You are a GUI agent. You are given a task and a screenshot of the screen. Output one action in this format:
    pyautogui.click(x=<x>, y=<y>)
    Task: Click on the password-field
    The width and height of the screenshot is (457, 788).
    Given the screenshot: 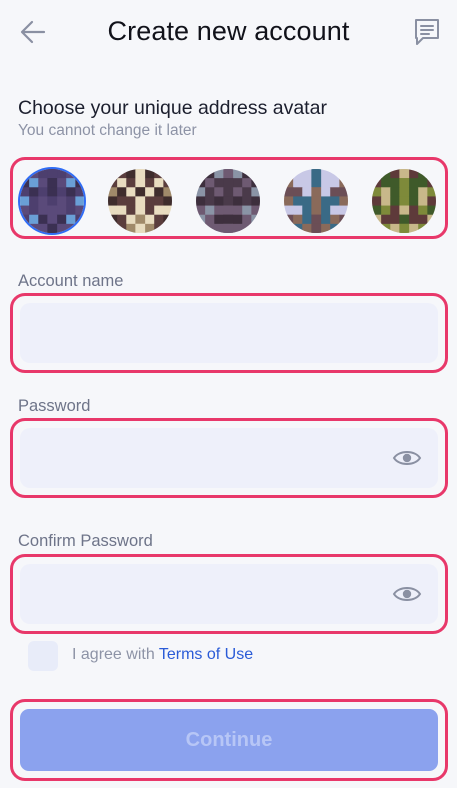 What is the action you would take?
    pyautogui.click(x=229, y=458)
    